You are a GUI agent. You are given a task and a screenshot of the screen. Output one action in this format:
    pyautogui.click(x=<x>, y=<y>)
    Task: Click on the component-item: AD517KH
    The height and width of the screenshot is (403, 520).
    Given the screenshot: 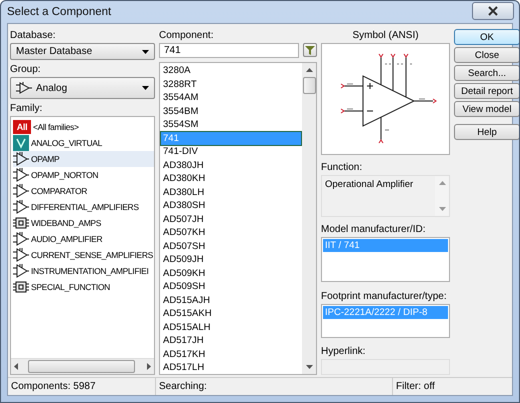 What is the action you would take?
    pyautogui.click(x=231, y=354)
    